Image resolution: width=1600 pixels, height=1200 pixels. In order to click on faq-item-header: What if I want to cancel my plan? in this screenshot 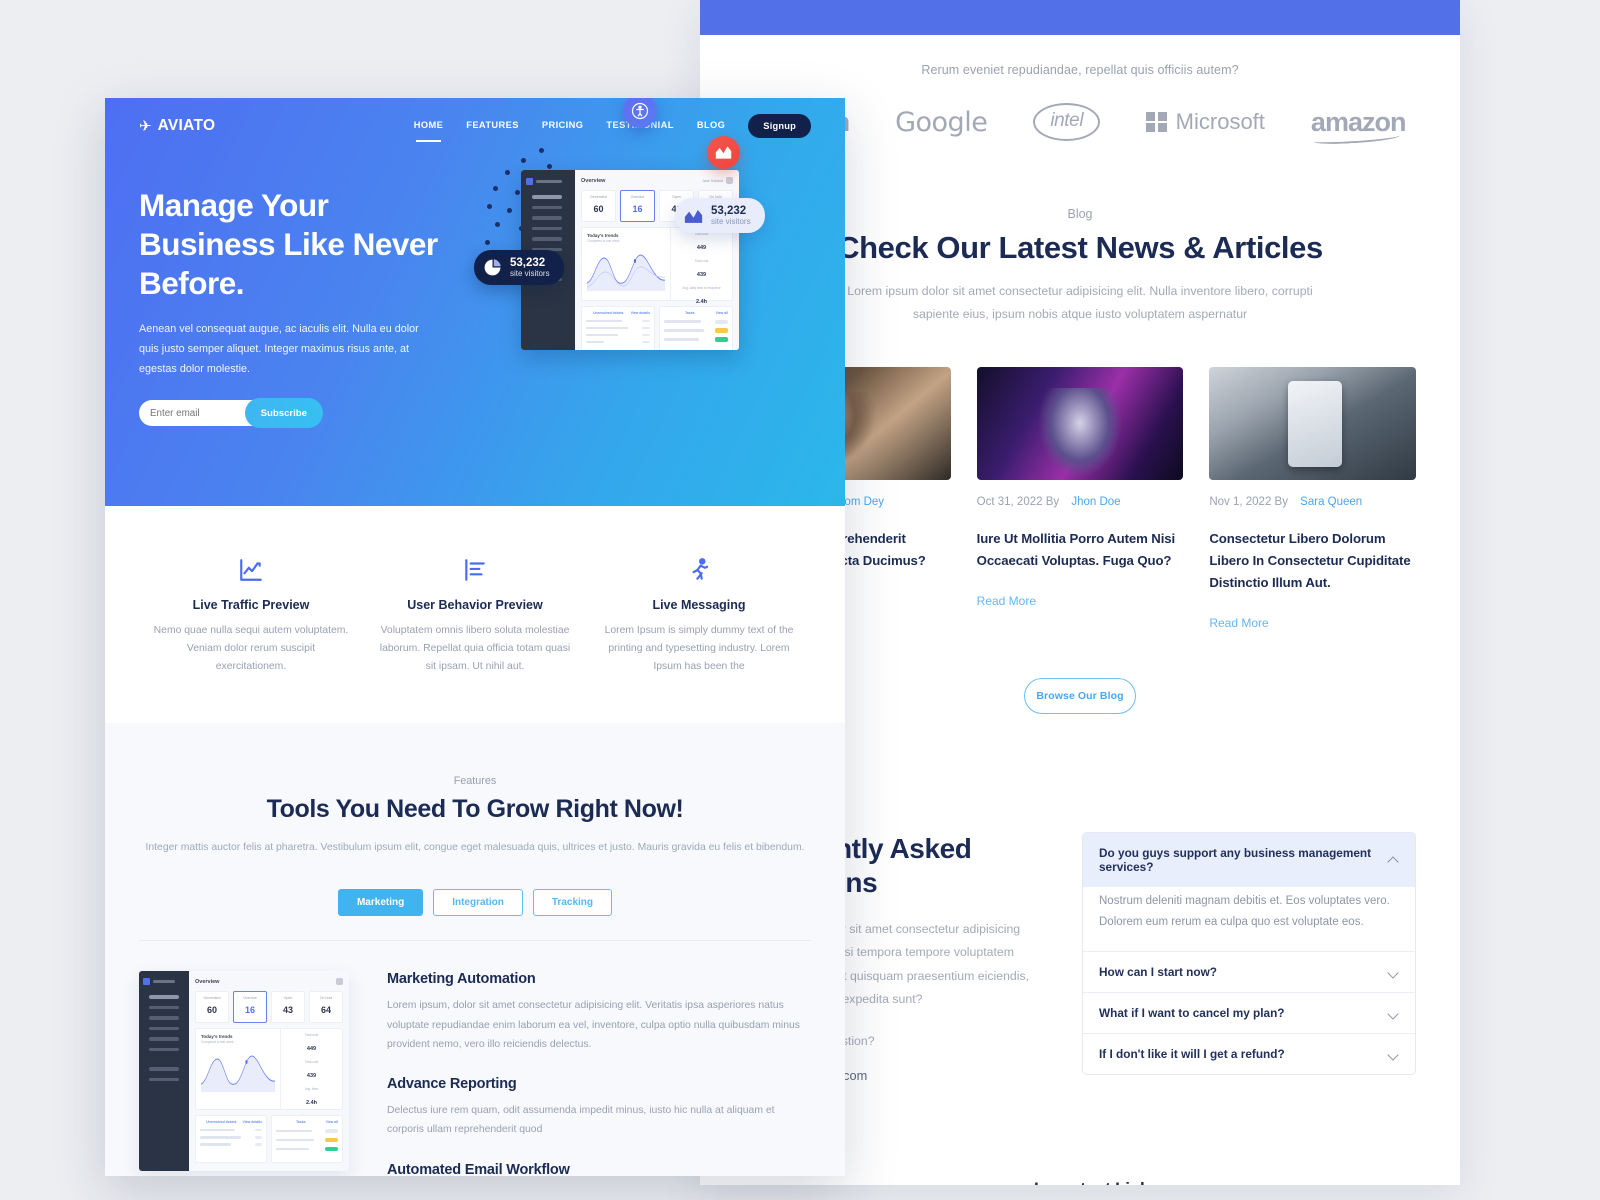, I will do `click(1249, 1013)`.